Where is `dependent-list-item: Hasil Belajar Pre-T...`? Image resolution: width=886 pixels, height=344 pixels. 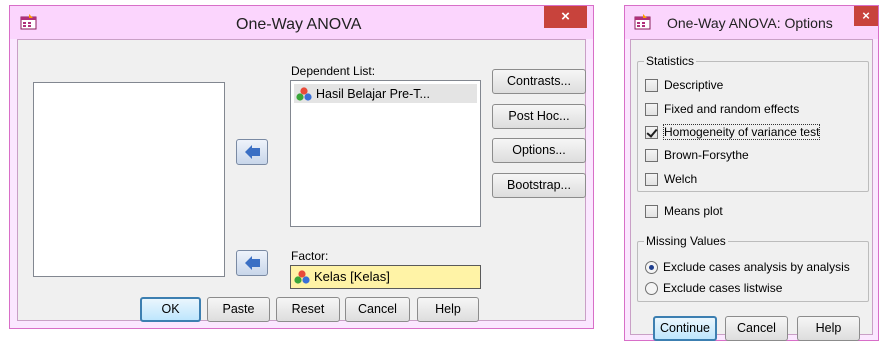 dependent-list-item: Hasil Belajar Pre-T... is located at coordinates (385, 93).